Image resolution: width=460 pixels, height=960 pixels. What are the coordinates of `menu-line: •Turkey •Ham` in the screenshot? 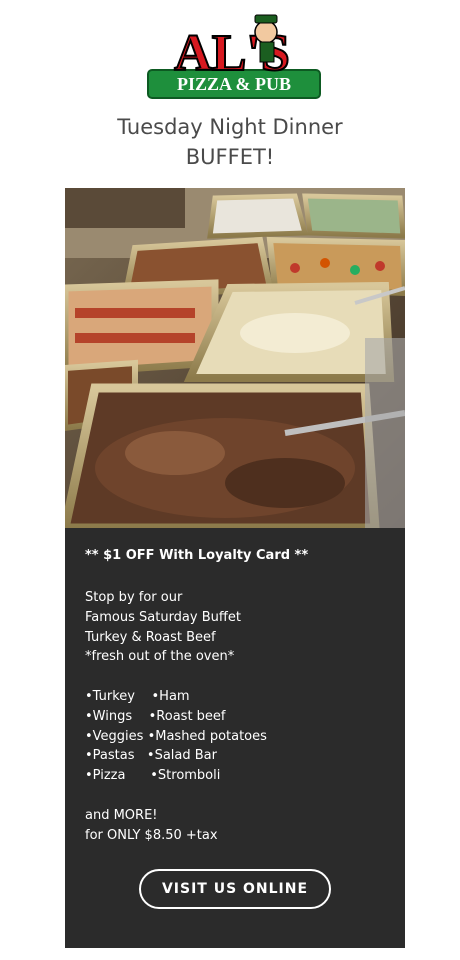 It's located at (137, 696).